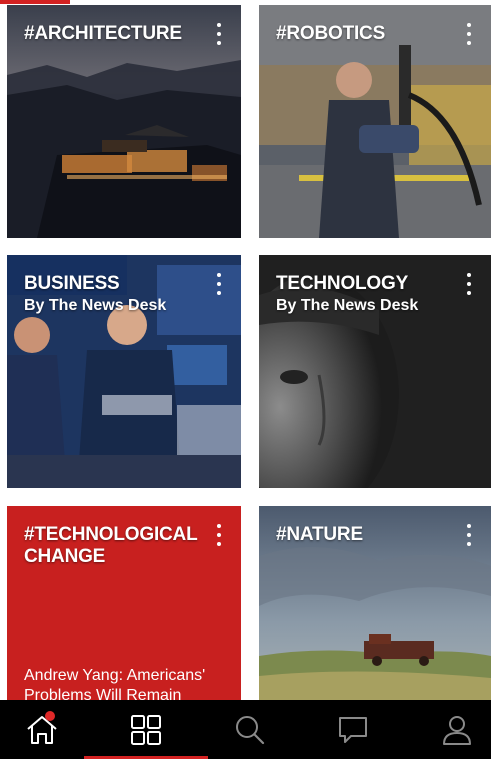 This screenshot has width=491, height=759. What do you see at coordinates (457, 730) in the screenshot?
I see `profile-icon` at bounding box center [457, 730].